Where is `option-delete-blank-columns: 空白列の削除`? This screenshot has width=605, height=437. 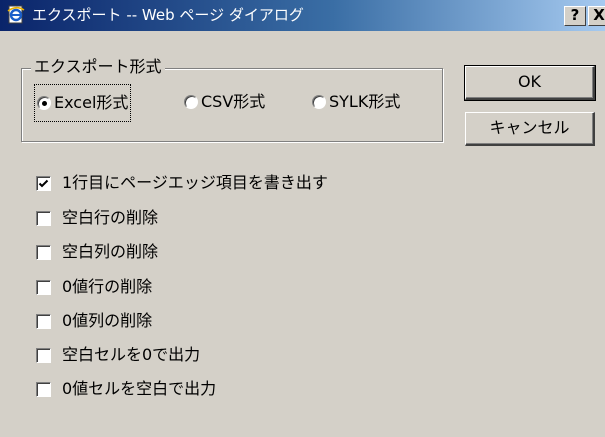 option-delete-blank-columns: 空白列の削除 is located at coordinates (97, 252).